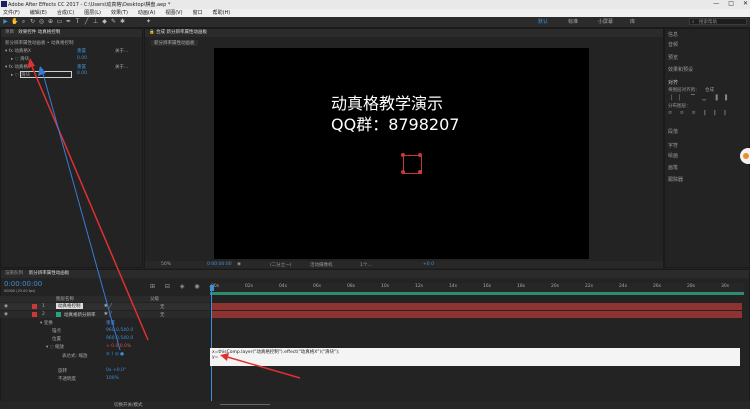  What do you see at coordinates (81, 210) in the screenshot?
I see `blue-arrow` at bounding box center [81, 210].